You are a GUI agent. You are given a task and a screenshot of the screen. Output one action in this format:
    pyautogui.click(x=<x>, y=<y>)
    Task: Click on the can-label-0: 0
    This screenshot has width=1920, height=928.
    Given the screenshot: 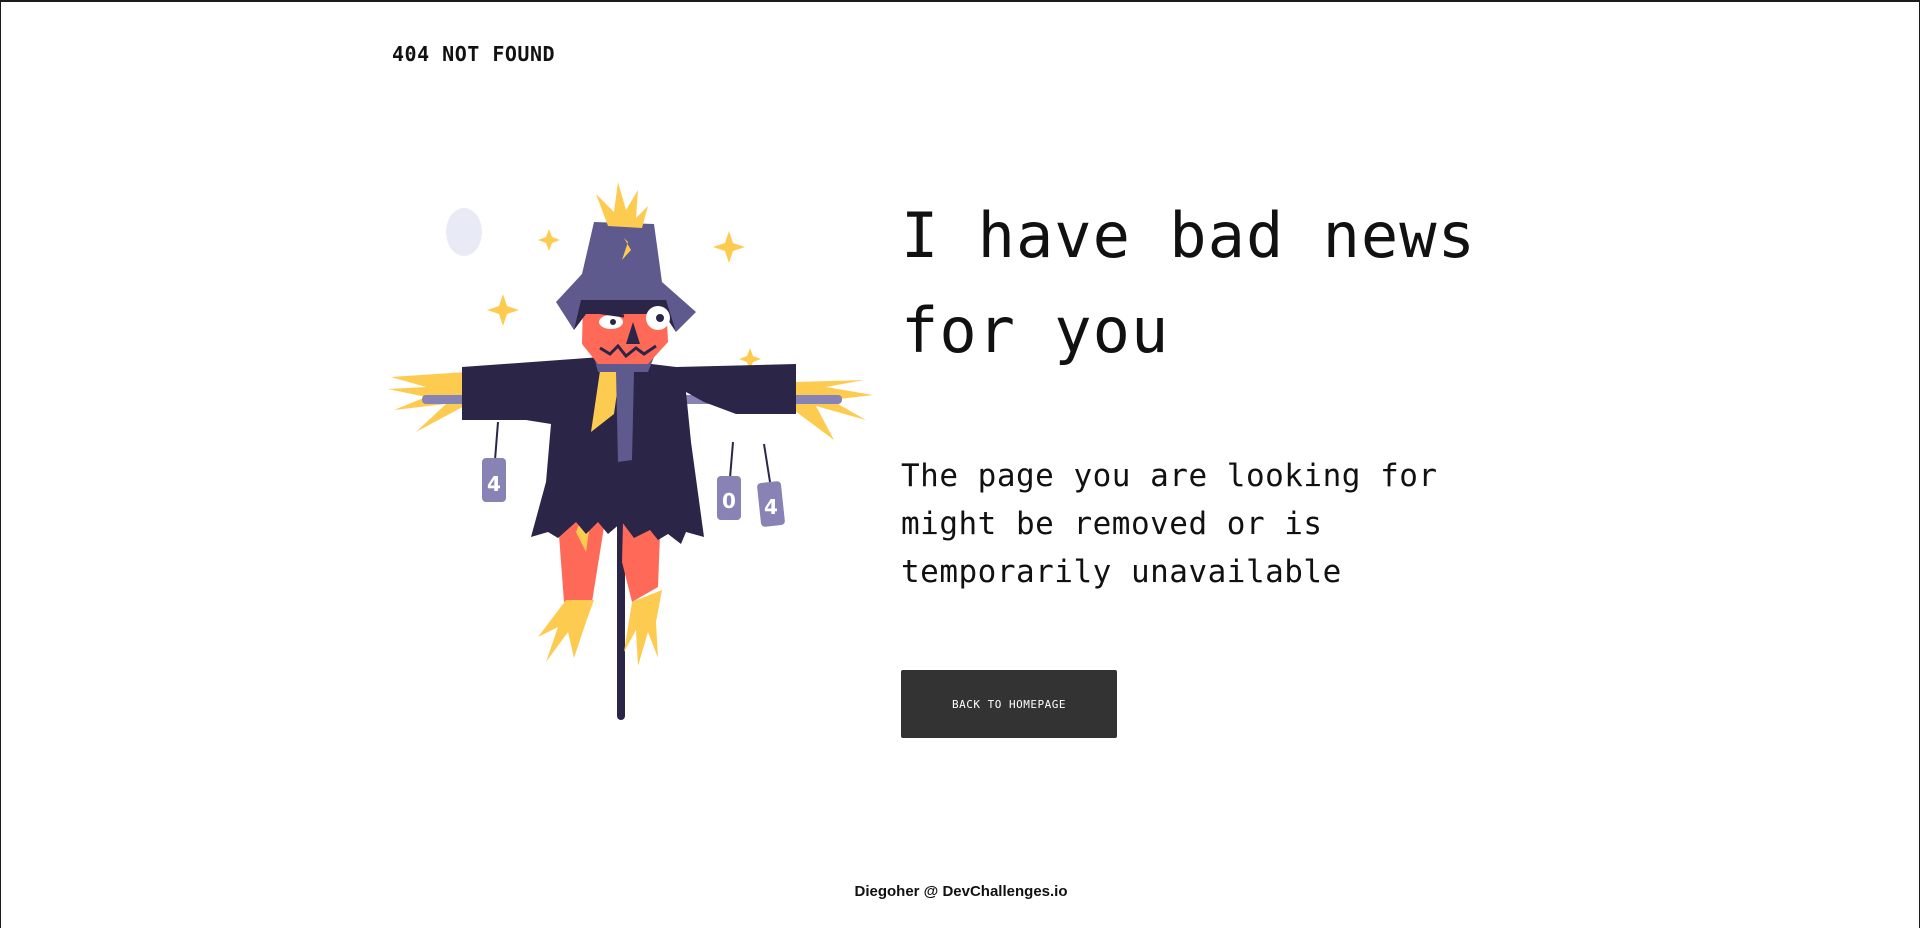 What is the action you would take?
    pyautogui.click(x=729, y=501)
    